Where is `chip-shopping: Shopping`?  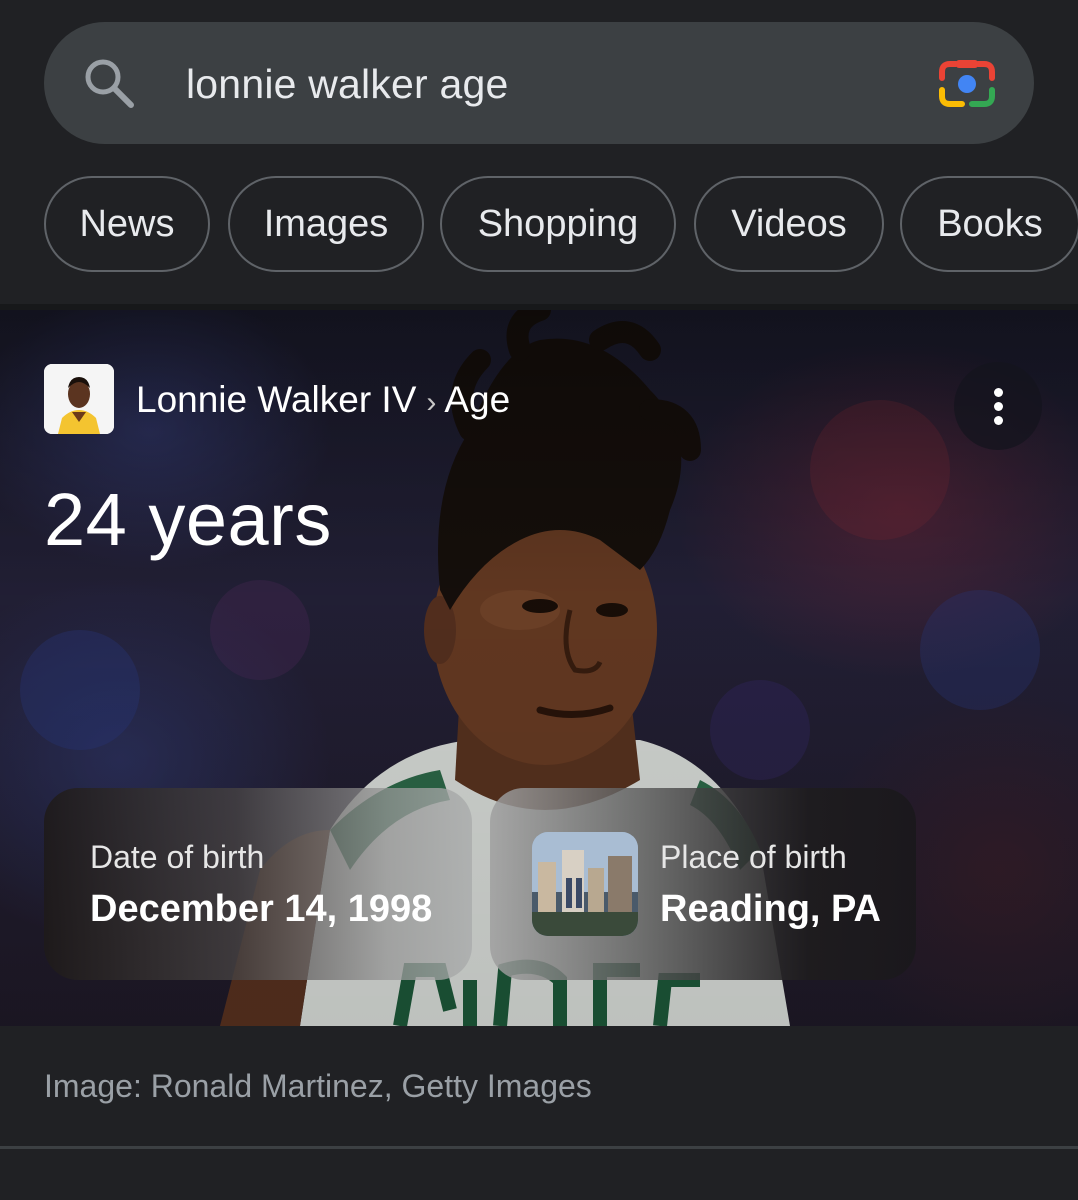
chip-shopping: Shopping is located at coordinates (558, 224).